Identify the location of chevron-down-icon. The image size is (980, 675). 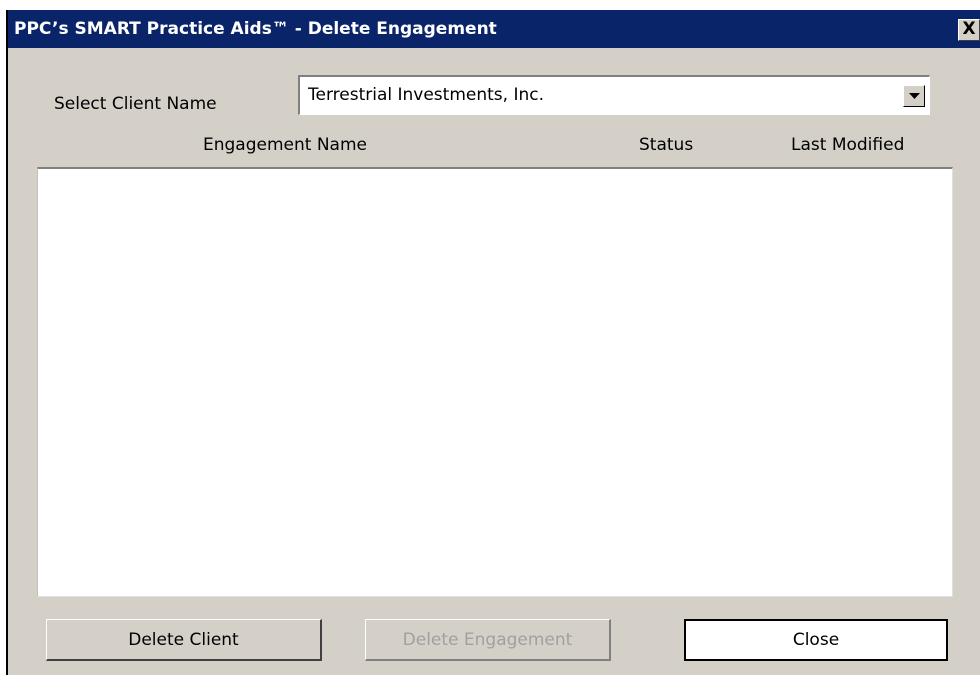
(914, 96).